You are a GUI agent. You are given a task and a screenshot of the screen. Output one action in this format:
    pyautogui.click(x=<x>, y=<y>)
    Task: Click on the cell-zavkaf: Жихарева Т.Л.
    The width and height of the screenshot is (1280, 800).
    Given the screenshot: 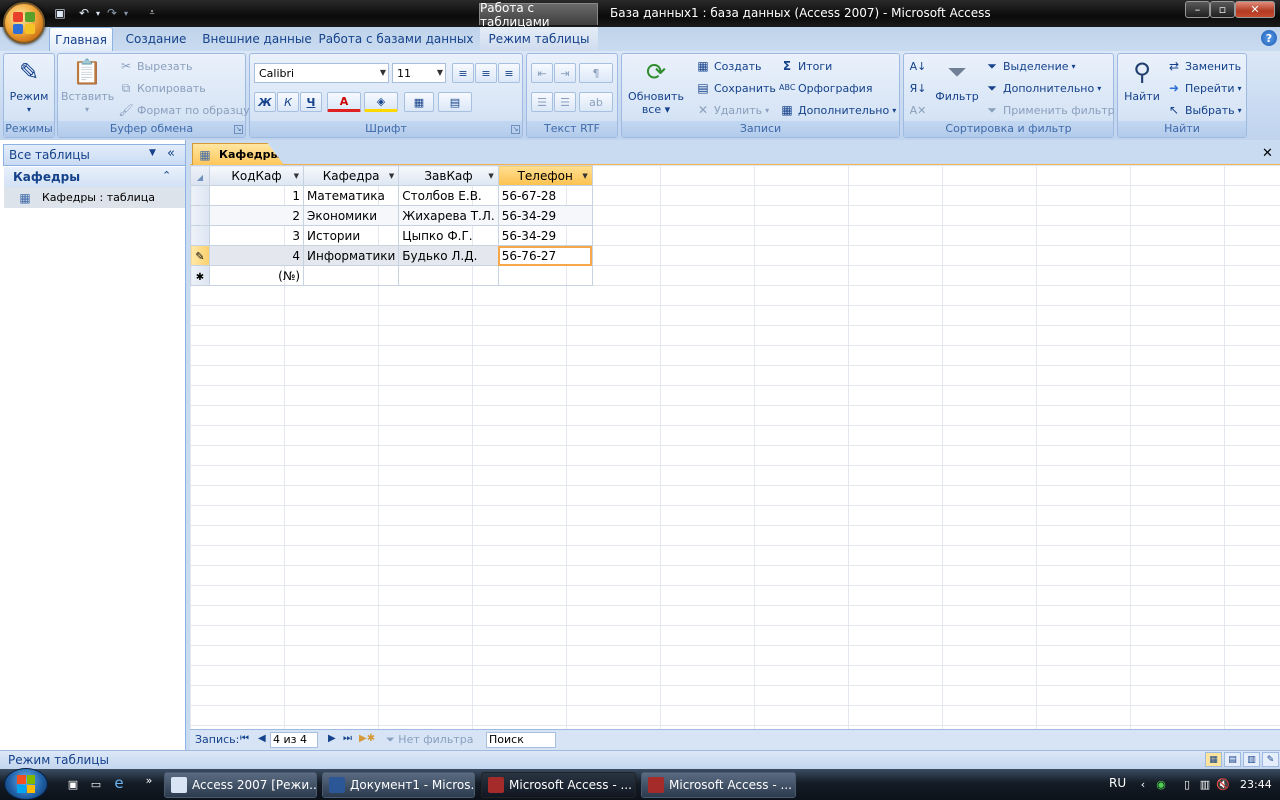 What is the action you would take?
    pyautogui.click(x=448, y=215)
    